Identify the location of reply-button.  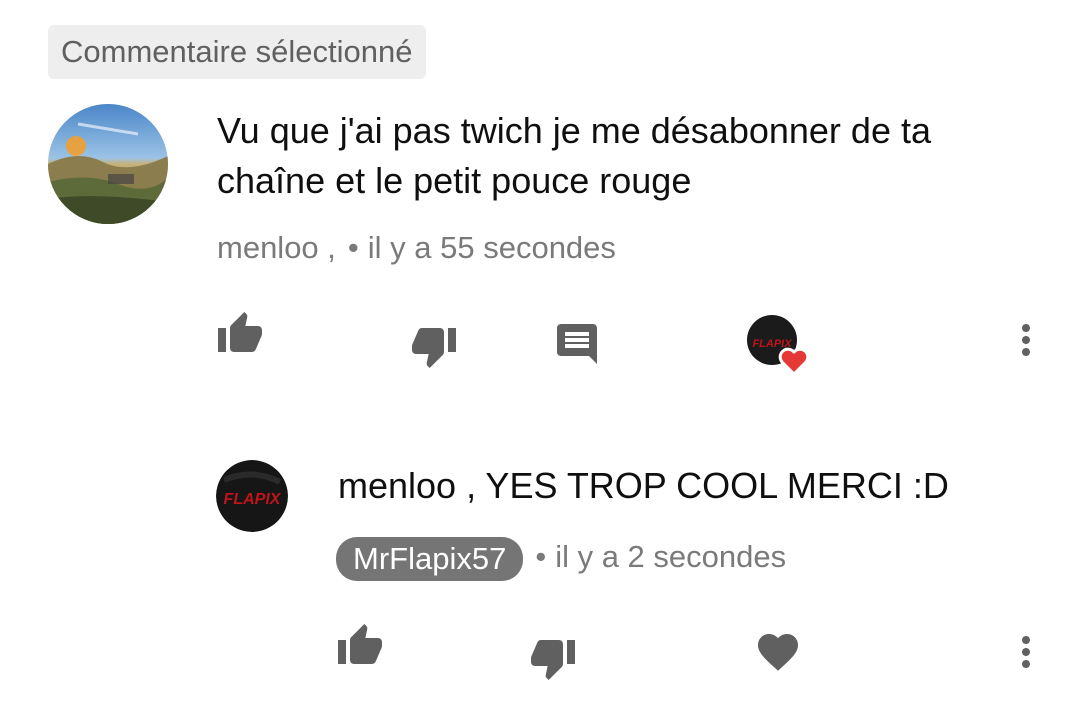
(577, 344).